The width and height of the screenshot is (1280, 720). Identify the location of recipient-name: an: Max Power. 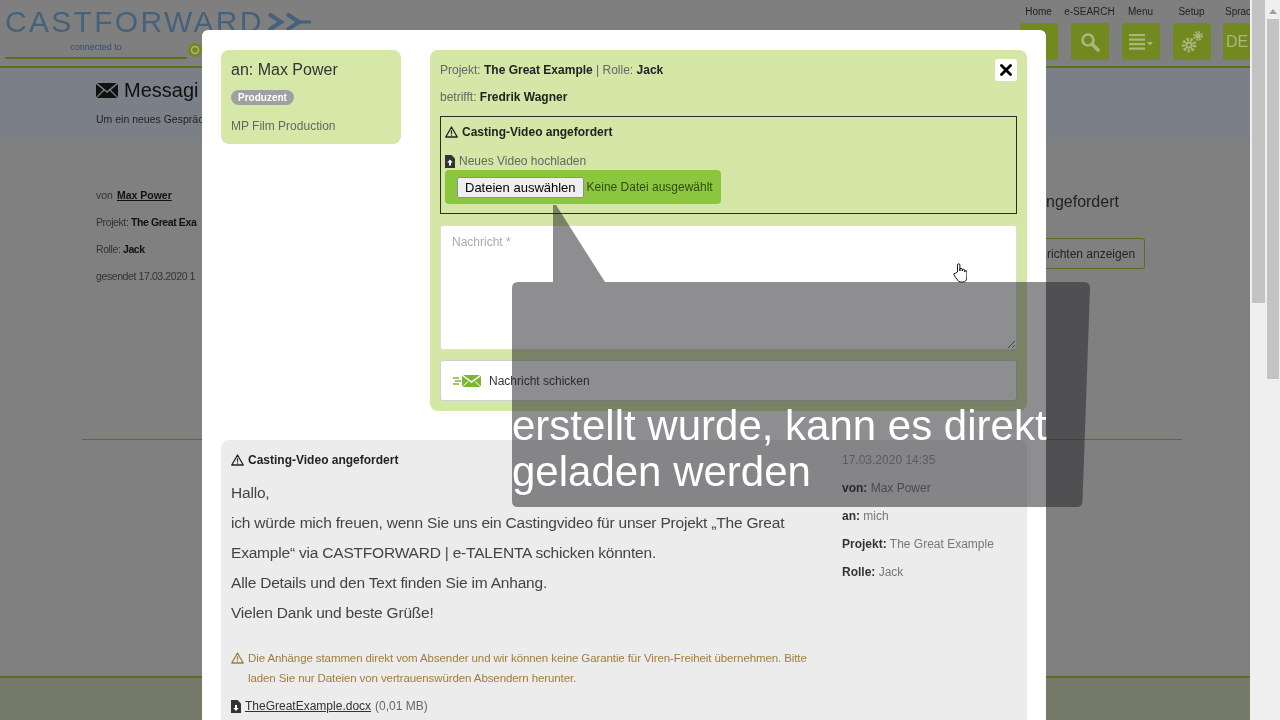
(284, 70).